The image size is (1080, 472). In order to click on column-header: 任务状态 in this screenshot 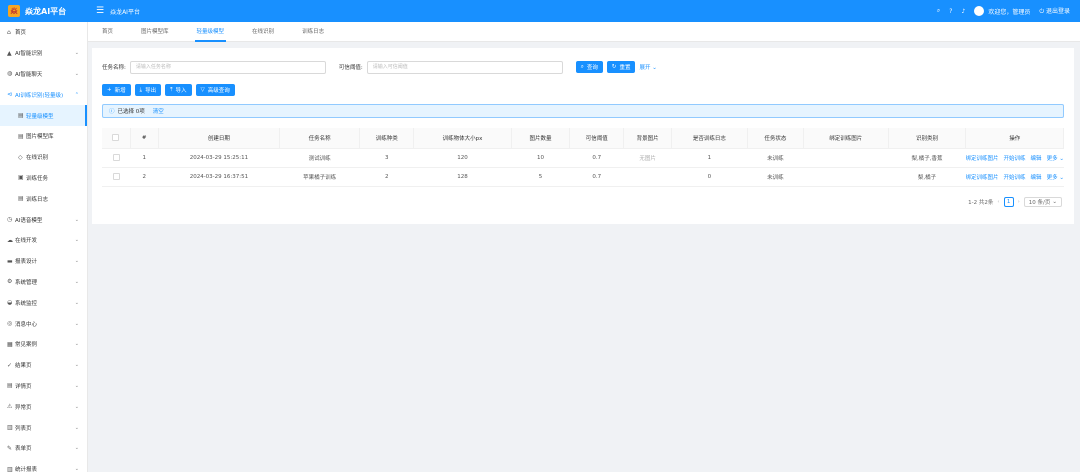, I will do `click(776, 138)`.